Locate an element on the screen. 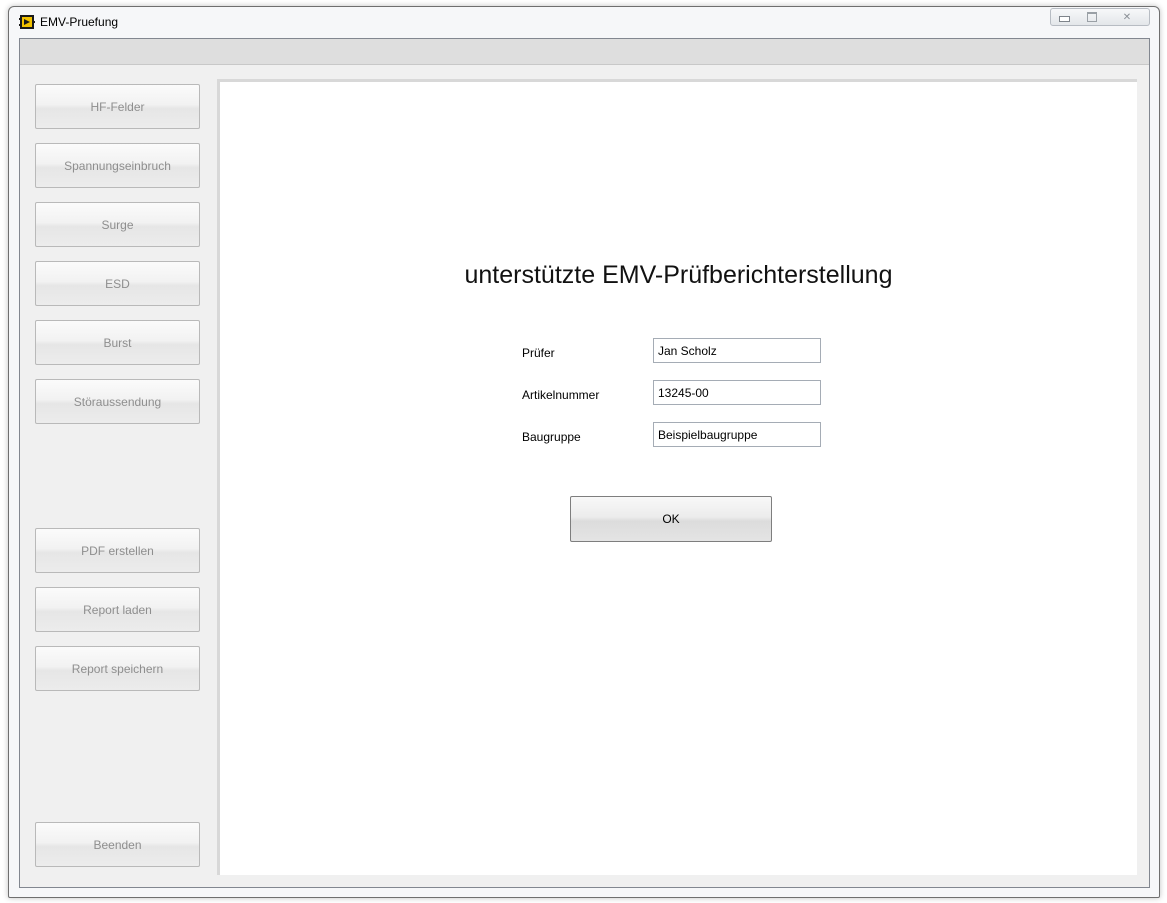  pdf-erstellen-button: PDF erstellen is located at coordinates (117, 550).